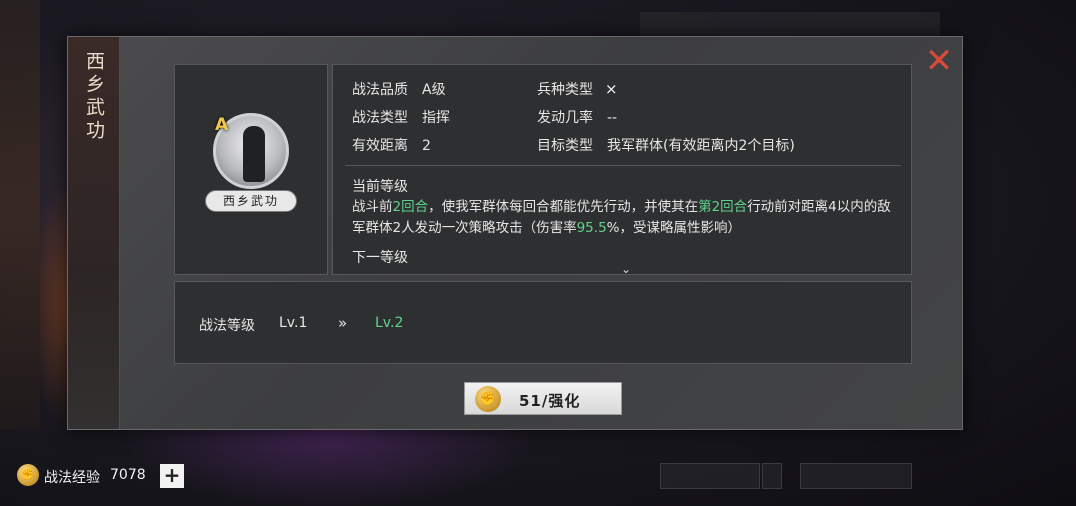 The width and height of the screenshot is (1076, 506). I want to click on current-level: Lv.1, so click(293, 323).